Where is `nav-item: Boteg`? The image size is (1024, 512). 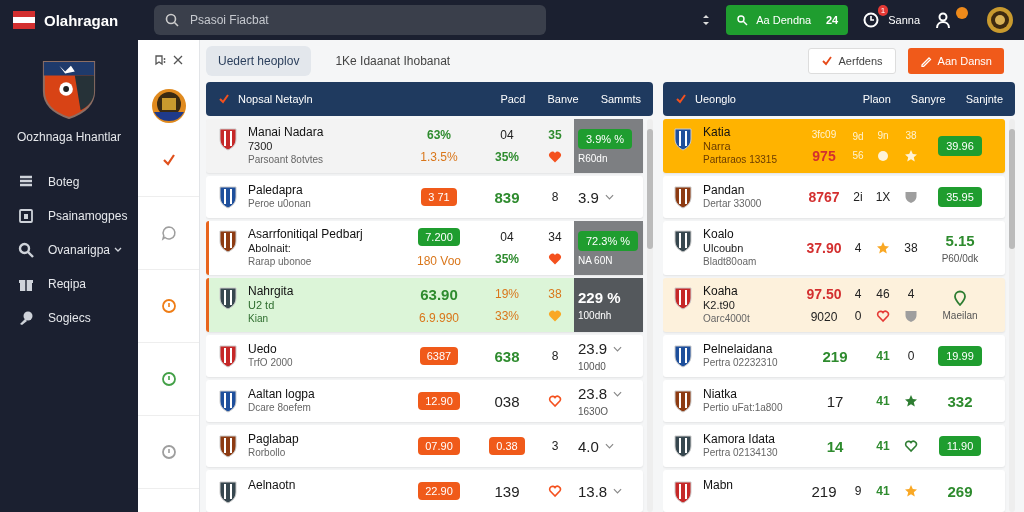 nav-item: Boteg is located at coordinates (64, 182).